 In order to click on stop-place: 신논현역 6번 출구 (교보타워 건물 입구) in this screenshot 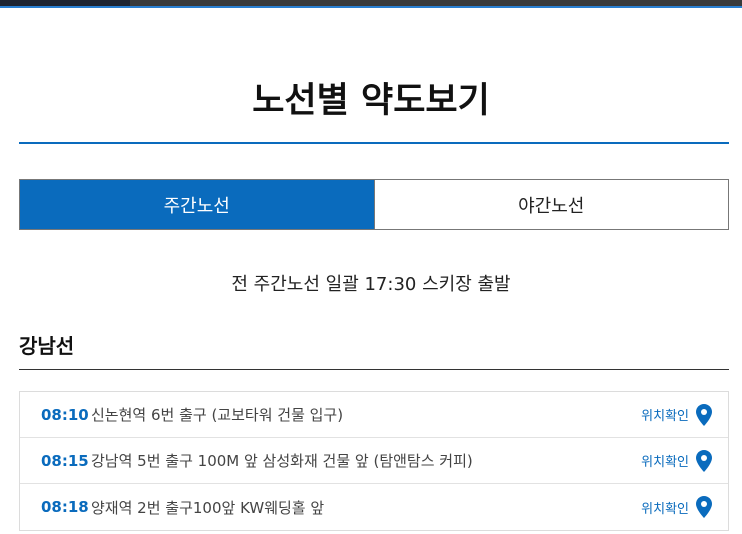, I will do `click(217, 415)`.